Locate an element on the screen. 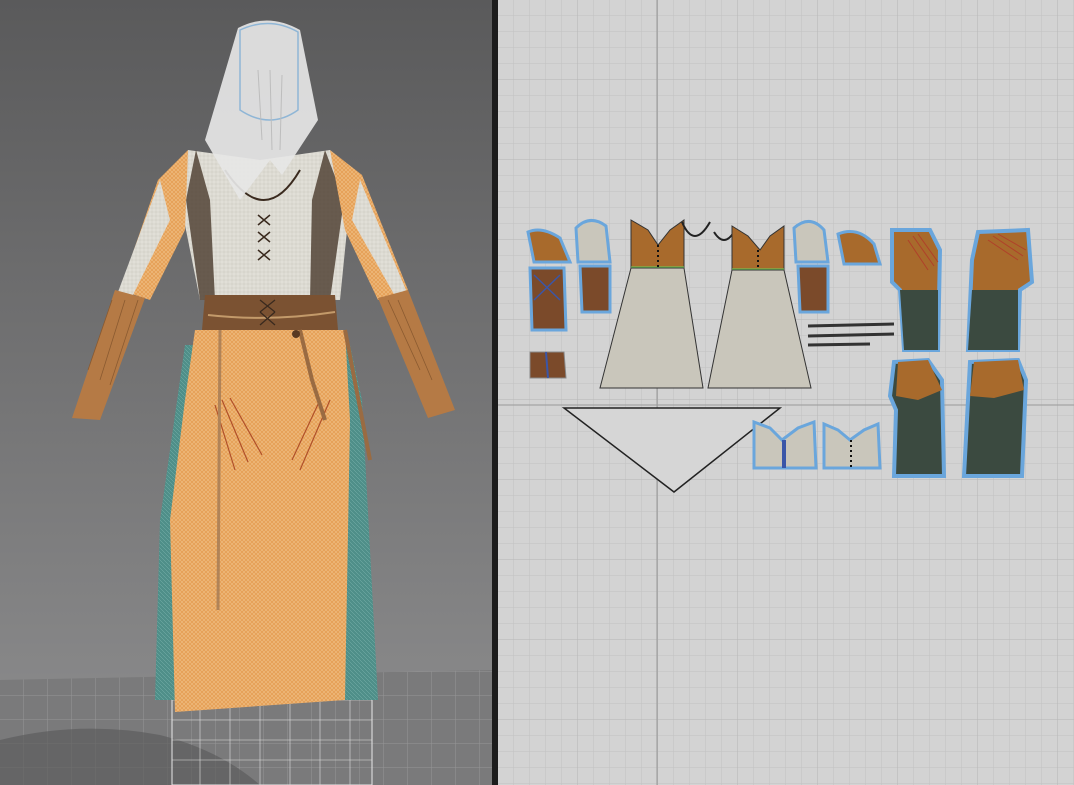 The width and height of the screenshot is (1074, 785). orange-apron is located at coordinates (260, 521).